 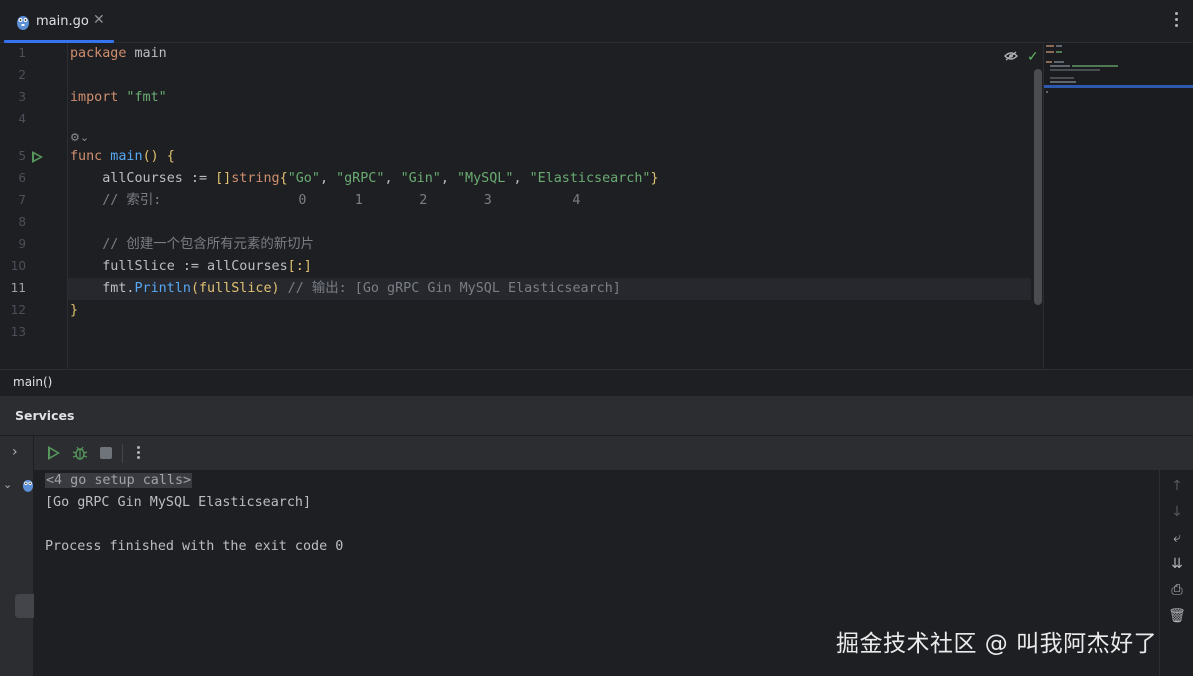 What do you see at coordinates (45, 415) in the screenshot?
I see `services-title: Services` at bounding box center [45, 415].